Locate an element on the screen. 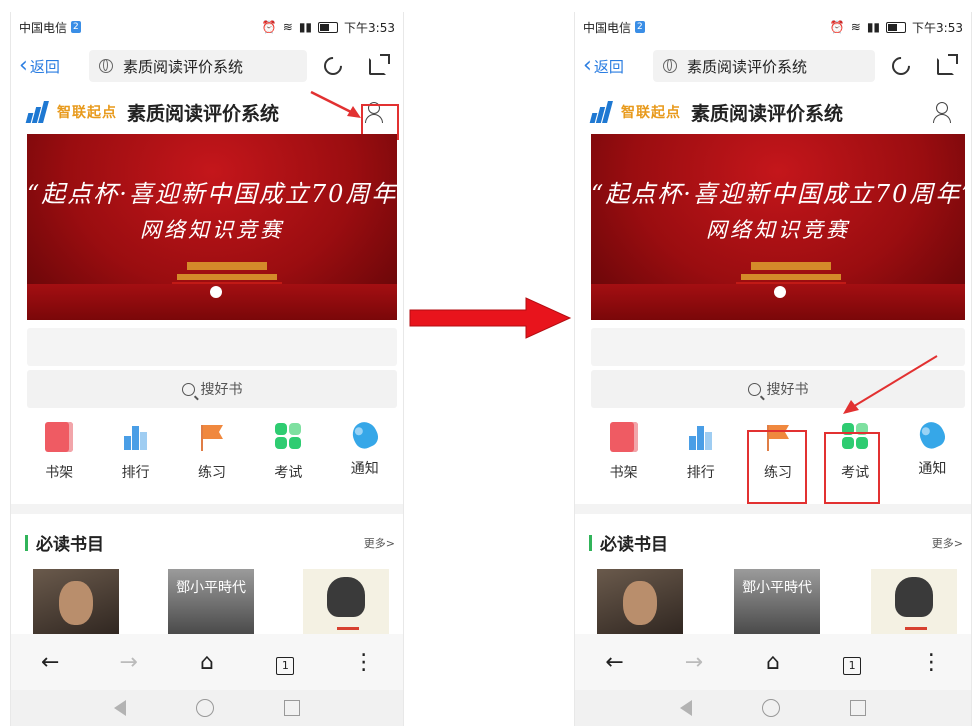 The height and width of the screenshot is (726, 979). address-title: 素质阅读评价系统 is located at coordinates (747, 66).